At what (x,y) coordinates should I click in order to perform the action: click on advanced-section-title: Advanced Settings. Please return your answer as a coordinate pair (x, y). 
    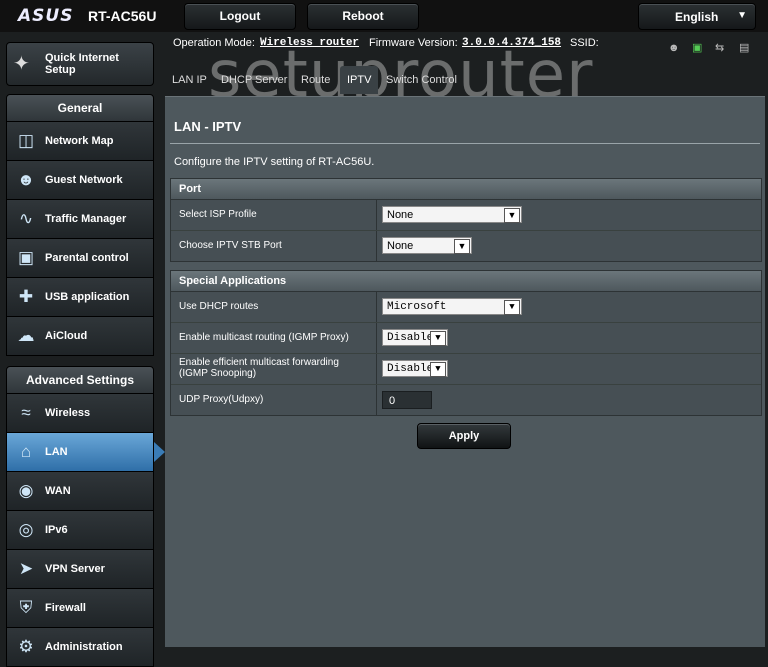
    Looking at the image, I should click on (80, 380).